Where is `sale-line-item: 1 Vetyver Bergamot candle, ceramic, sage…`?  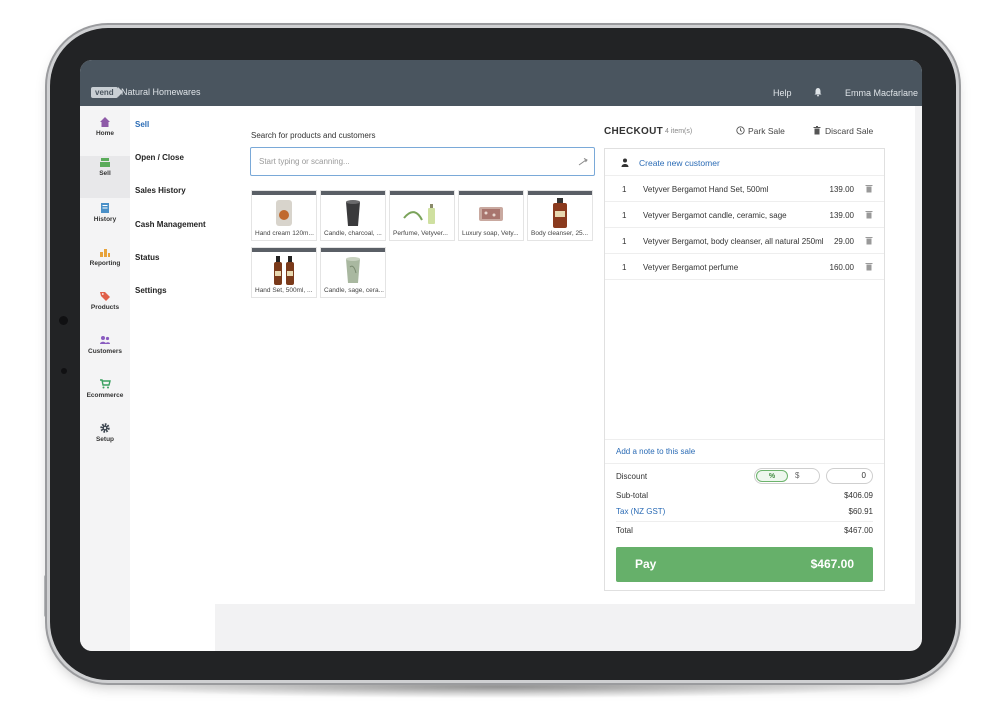 sale-line-item: 1 Vetyver Bergamot candle, ceramic, sage… is located at coordinates (744, 215).